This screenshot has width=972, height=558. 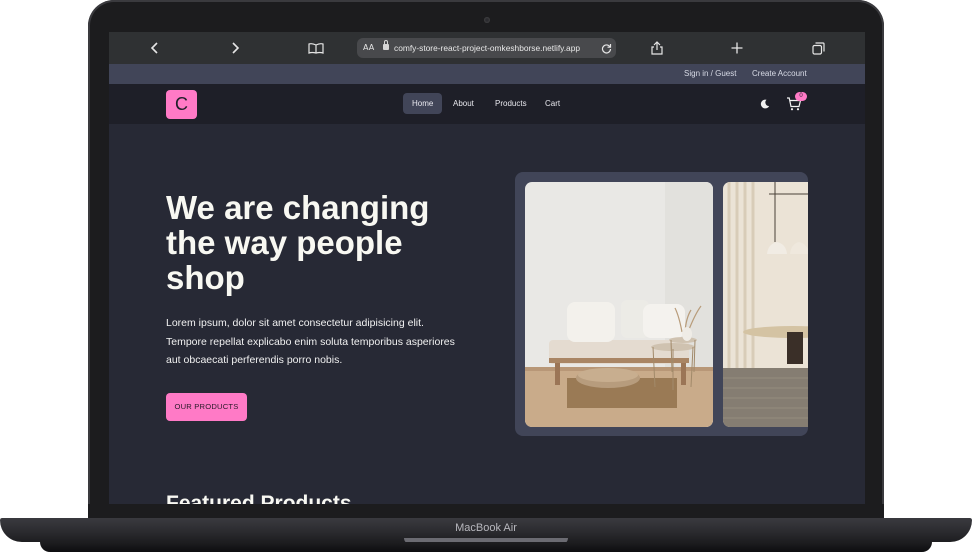 What do you see at coordinates (765, 304) in the screenshot?
I see `carousel-image-dining` at bounding box center [765, 304].